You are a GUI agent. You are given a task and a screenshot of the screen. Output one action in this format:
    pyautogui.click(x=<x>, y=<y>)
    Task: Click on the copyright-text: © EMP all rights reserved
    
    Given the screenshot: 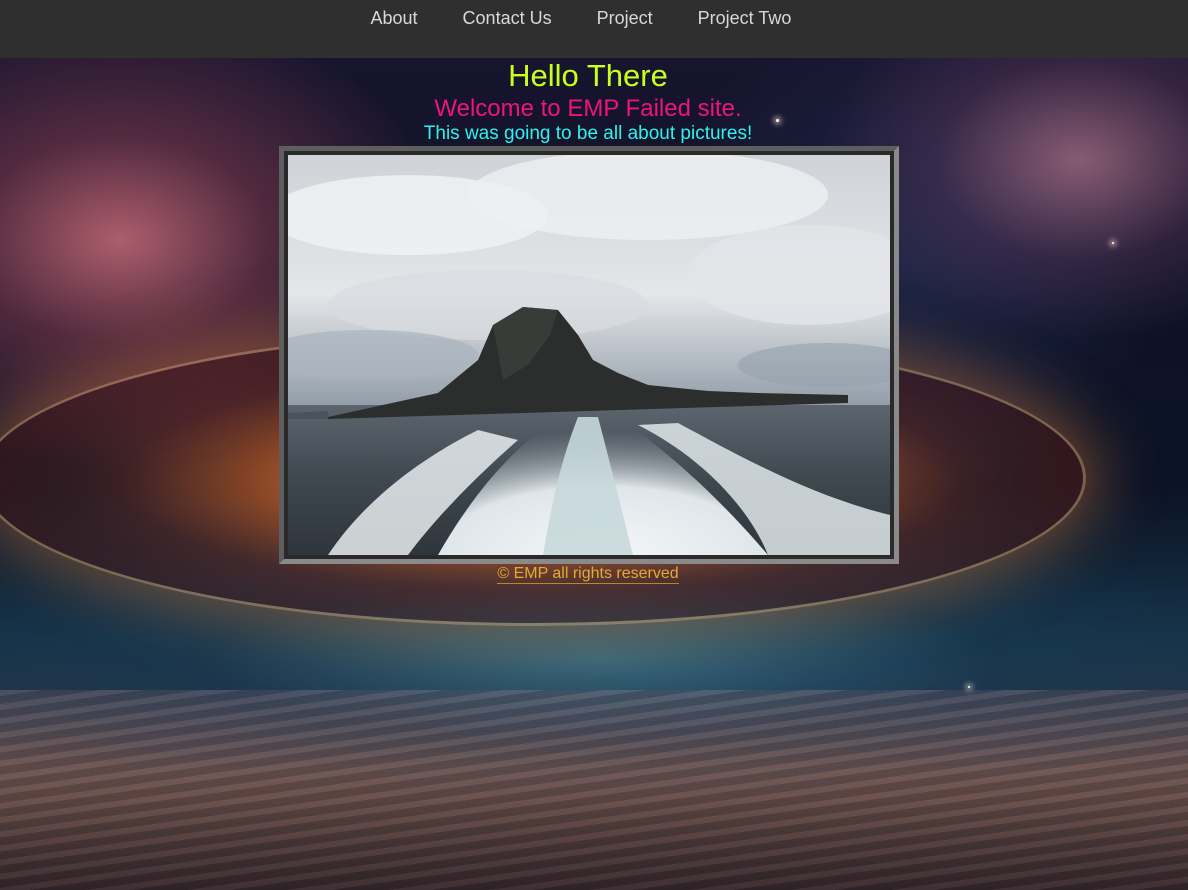 What is the action you would take?
    pyautogui.click(x=588, y=574)
    